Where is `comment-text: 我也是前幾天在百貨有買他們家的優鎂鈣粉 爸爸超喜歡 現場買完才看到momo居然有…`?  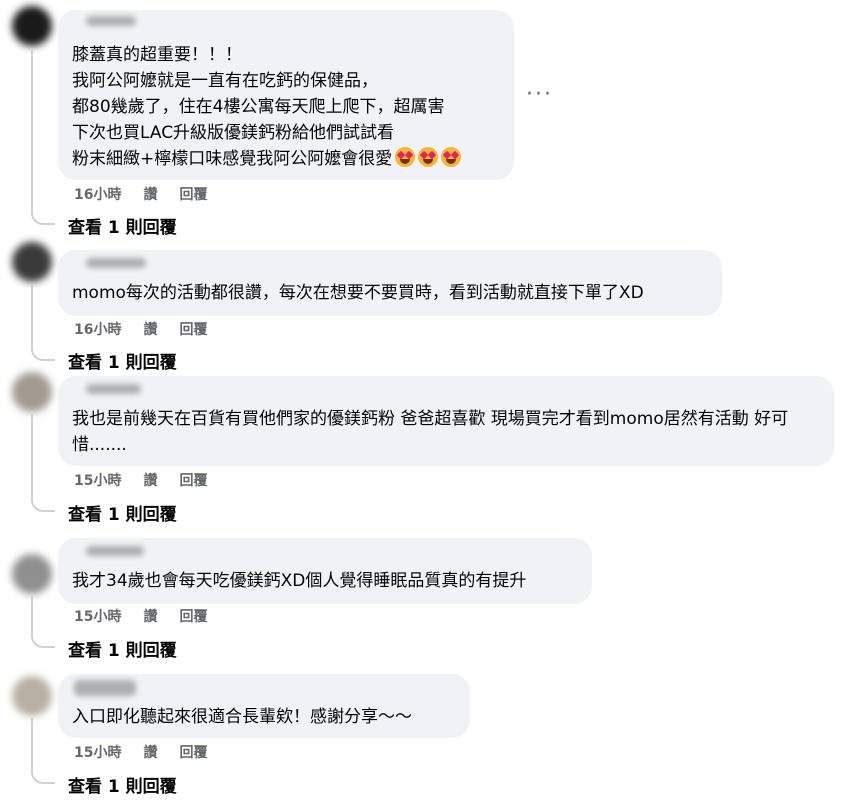 comment-text: 我也是前幾天在百貨有買他們家的優鎂鈣粉 爸爸超喜歡 現場買完才看到momo居然有… is located at coordinates (430, 432).